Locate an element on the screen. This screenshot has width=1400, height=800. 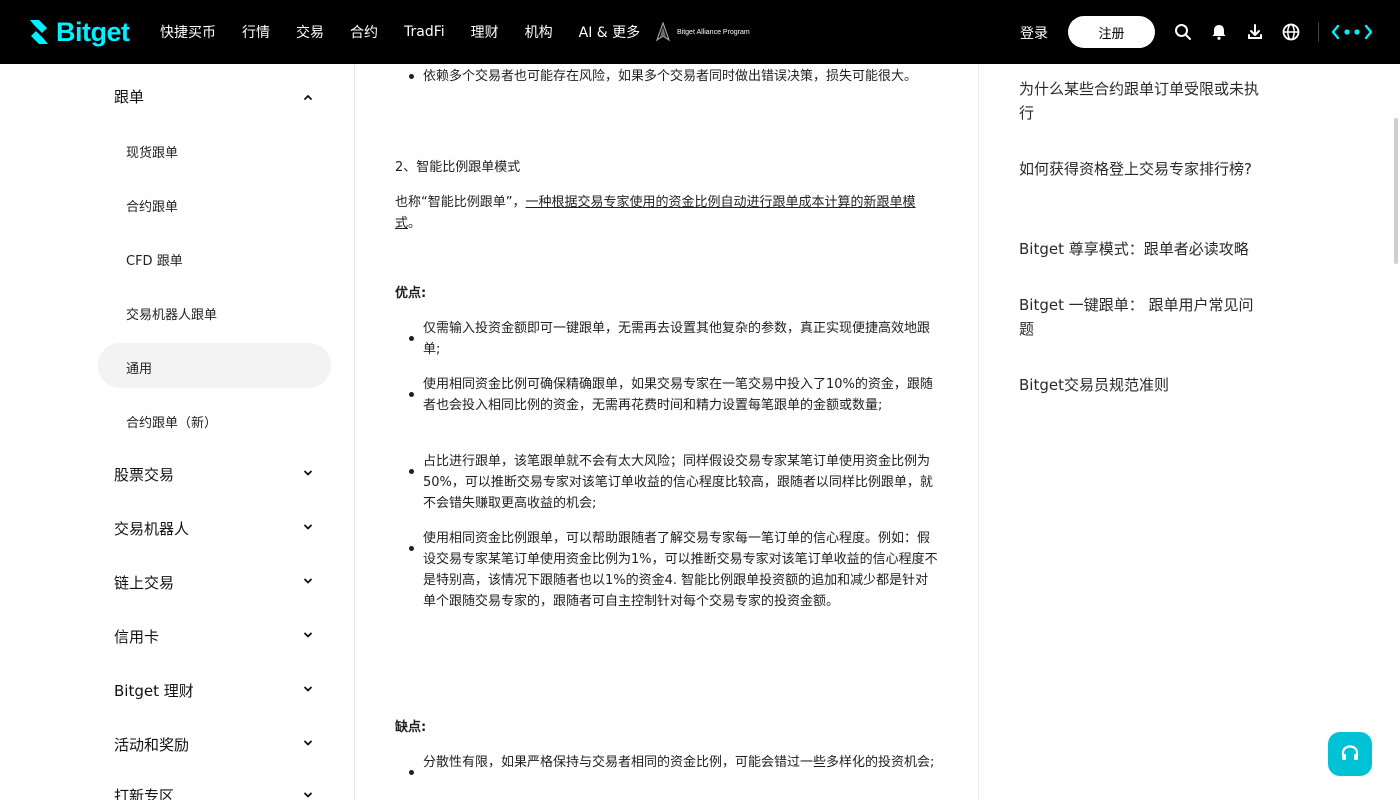
sidebar-section-stocks: 股票交易 is located at coordinates (144, 474).